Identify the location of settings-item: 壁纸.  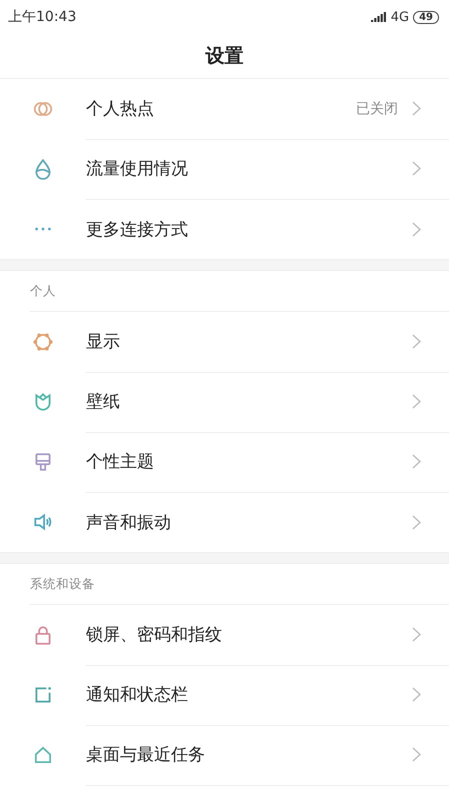
(224, 402).